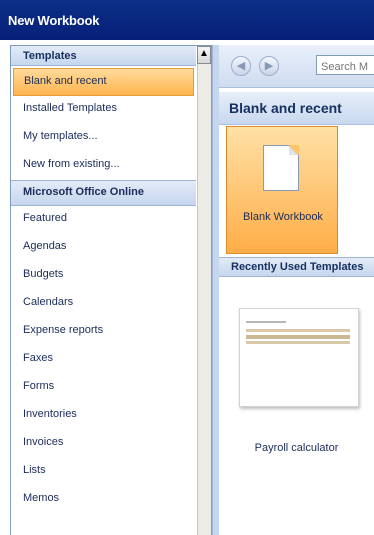  Describe the element at coordinates (299, 357) in the screenshot. I see `payroll-calculator-thumbnail` at that location.